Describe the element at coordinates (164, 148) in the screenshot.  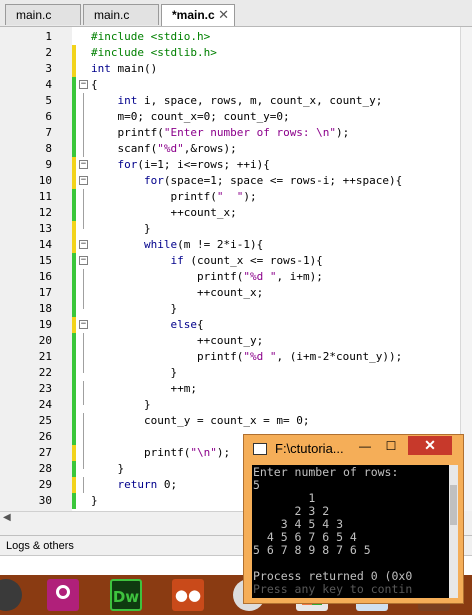
I see `code-text: scanf("%d",&rows);` at that location.